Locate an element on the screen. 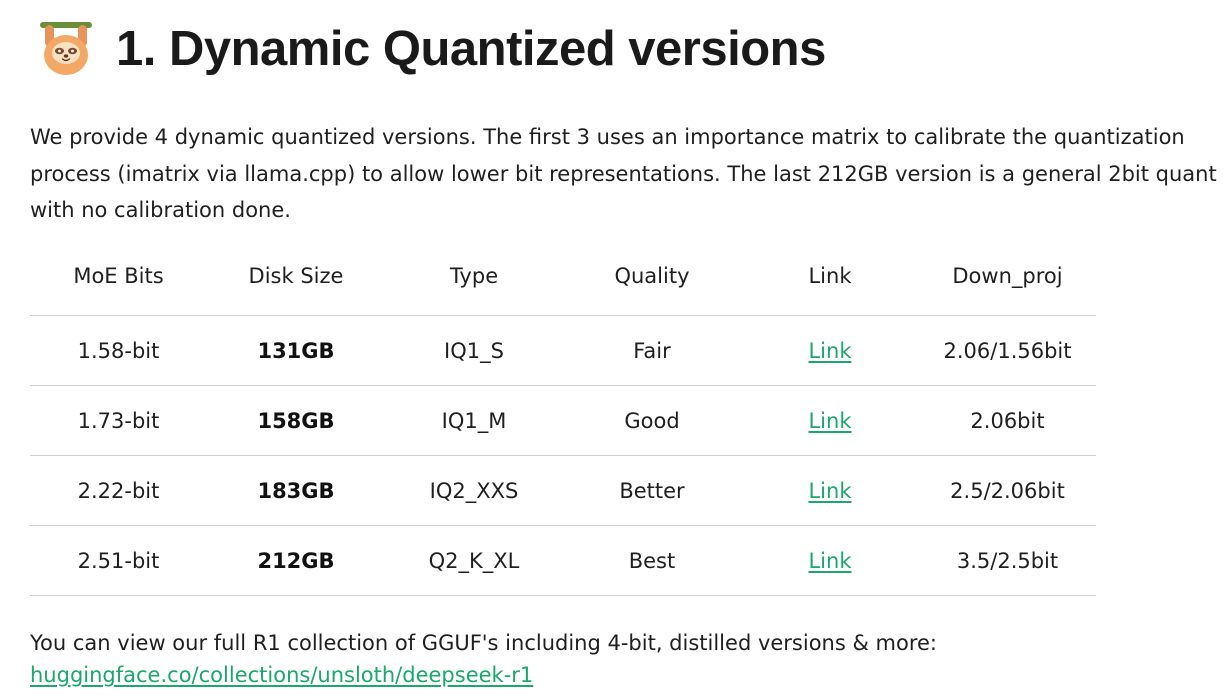 This screenshot has width=1224, height=699. cell-quality: Good is located at coordinates (652, 420).